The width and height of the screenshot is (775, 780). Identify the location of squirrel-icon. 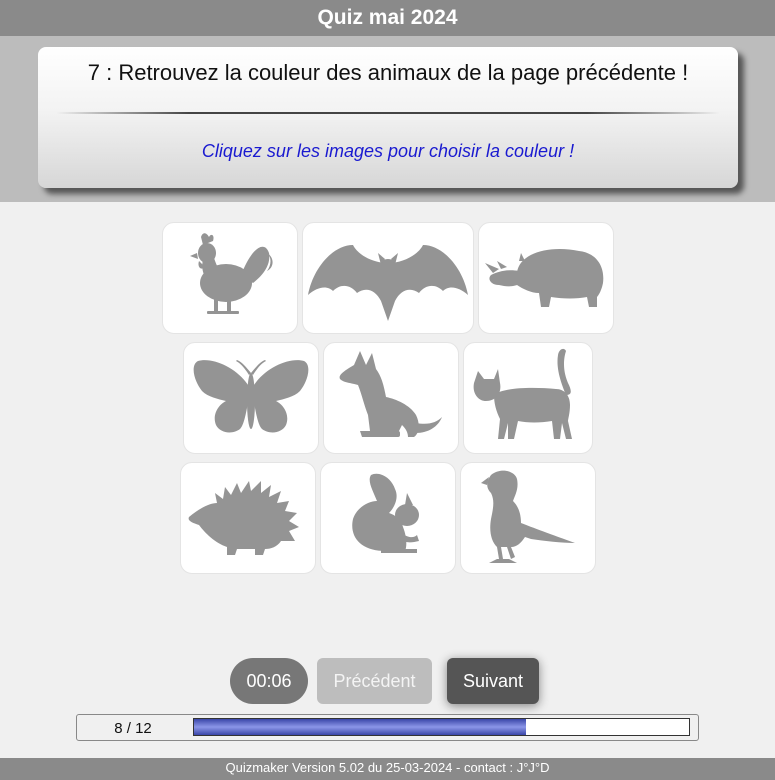
(385, 513).